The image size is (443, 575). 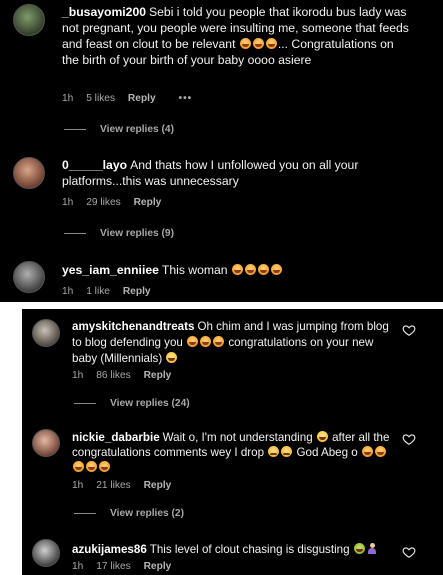 I want to click on comment-username: _busayomi200, so click(x=104, y=12).